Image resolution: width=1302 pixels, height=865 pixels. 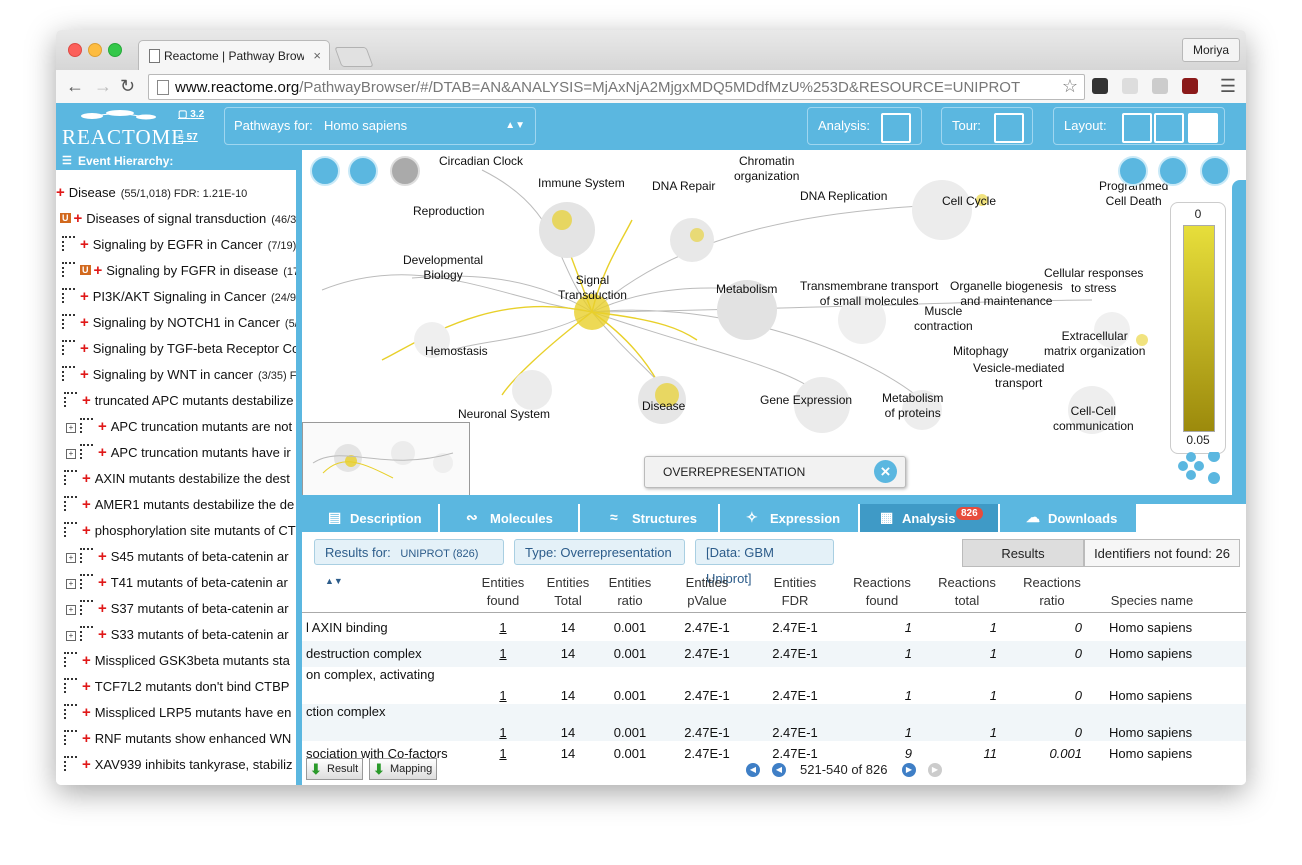 I want to click on pathway-name-cell: on complex, activating, so click(x=370, y=674).